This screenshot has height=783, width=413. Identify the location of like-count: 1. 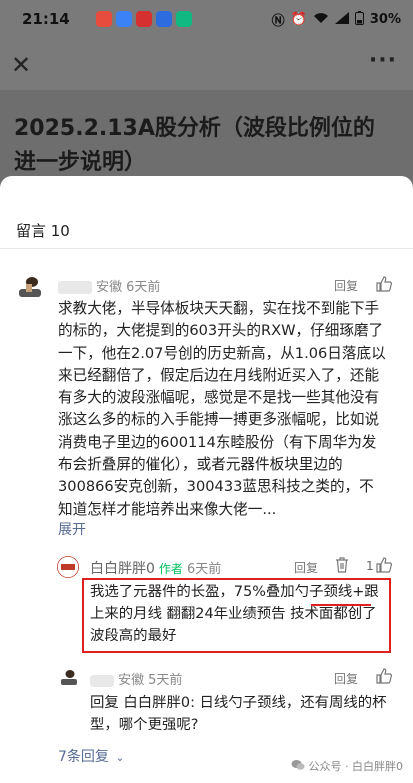
(370, 566).